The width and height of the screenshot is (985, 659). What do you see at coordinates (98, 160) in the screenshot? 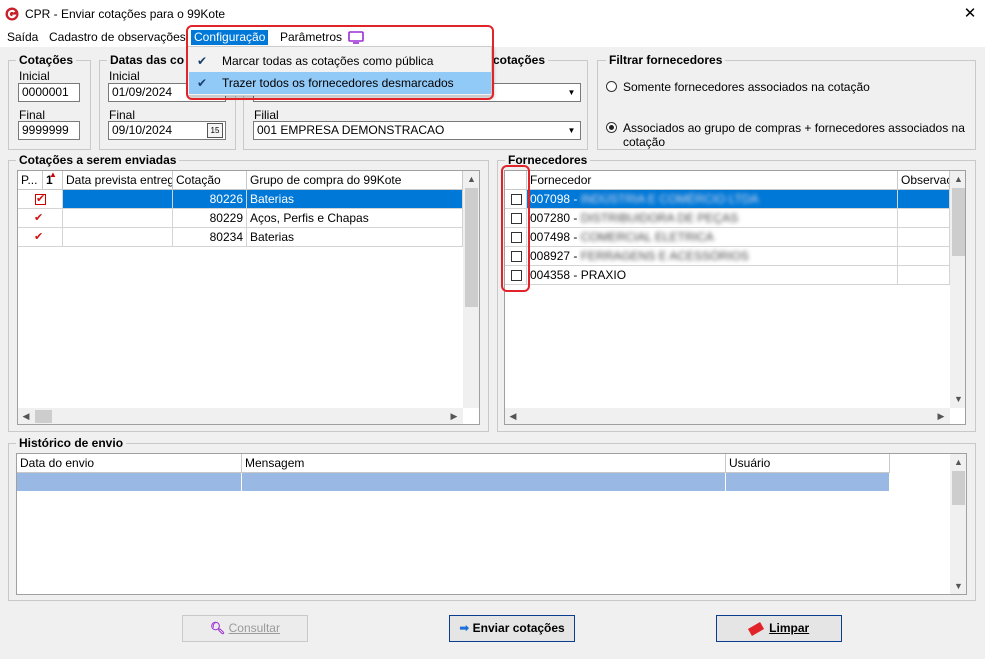
I see `cotacoes-enviadas-title: Cotações a serem enviadas` at bounding box center [98, 160].